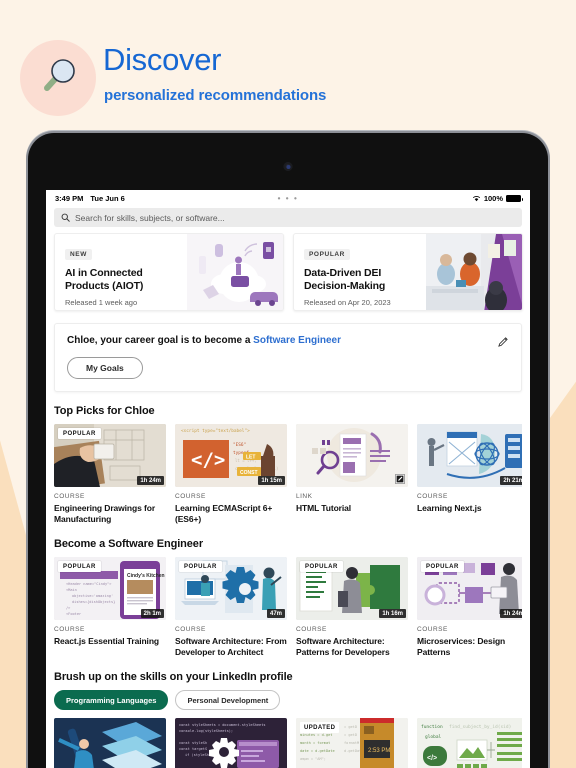 This screenshot has width=576, height=768. What do you see at coordinates (93, 602) in the screenshot?
I see `svg-text: dishes={dishObjects}` at bounding box center [93, 602].